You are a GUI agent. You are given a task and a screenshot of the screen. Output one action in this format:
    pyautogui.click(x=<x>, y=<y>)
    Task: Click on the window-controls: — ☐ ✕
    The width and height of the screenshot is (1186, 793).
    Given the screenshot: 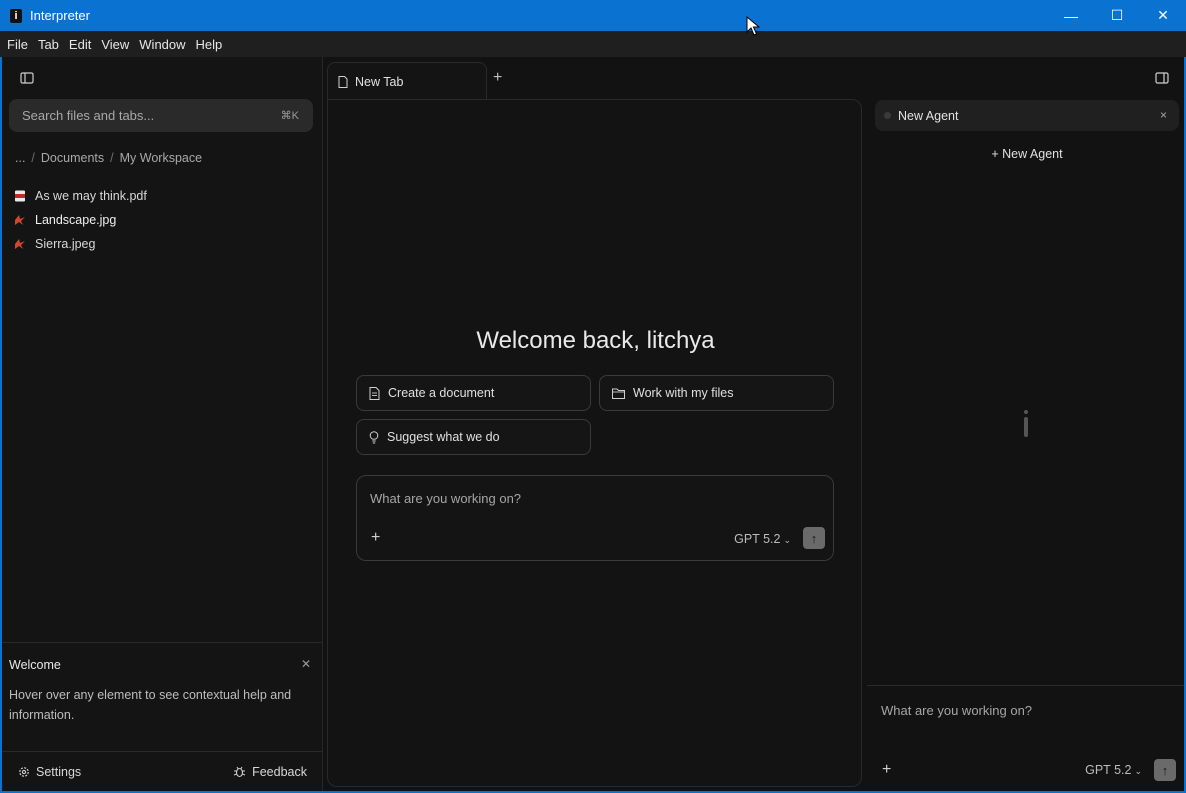 What is the action you would take?
    pyautogui.click(x=1117, y=15)
    